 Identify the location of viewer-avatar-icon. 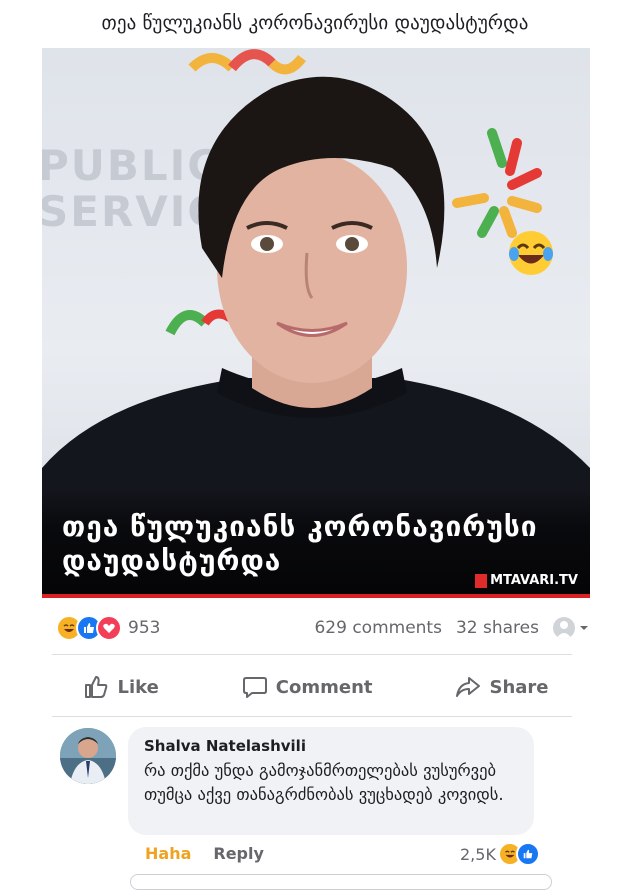
(564, 628).